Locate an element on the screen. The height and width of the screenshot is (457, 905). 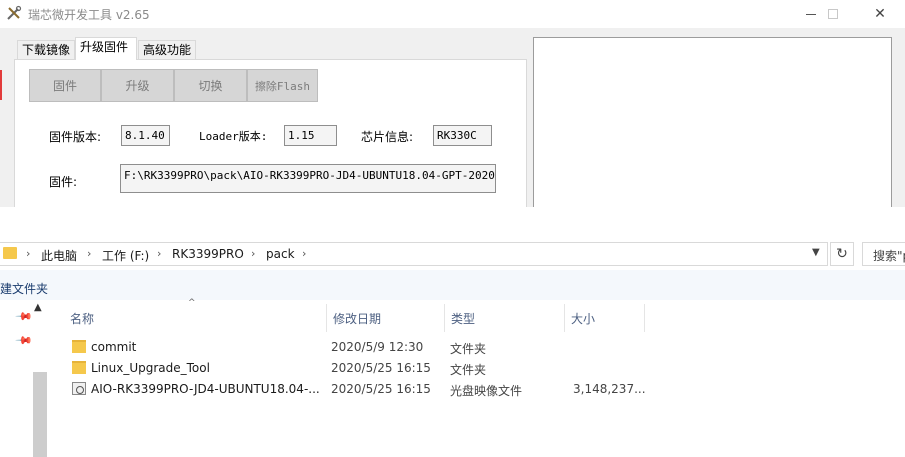
upgrade-button: 升级 is located at coordinates (137, 85).